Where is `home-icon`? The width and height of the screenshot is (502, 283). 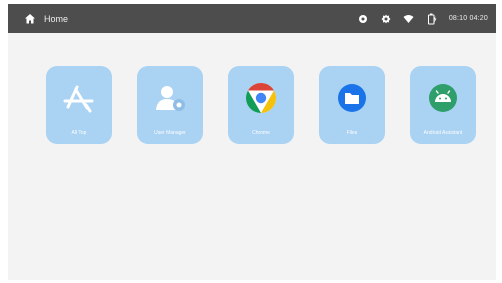
home-icon is located at coordinates (30, 19).